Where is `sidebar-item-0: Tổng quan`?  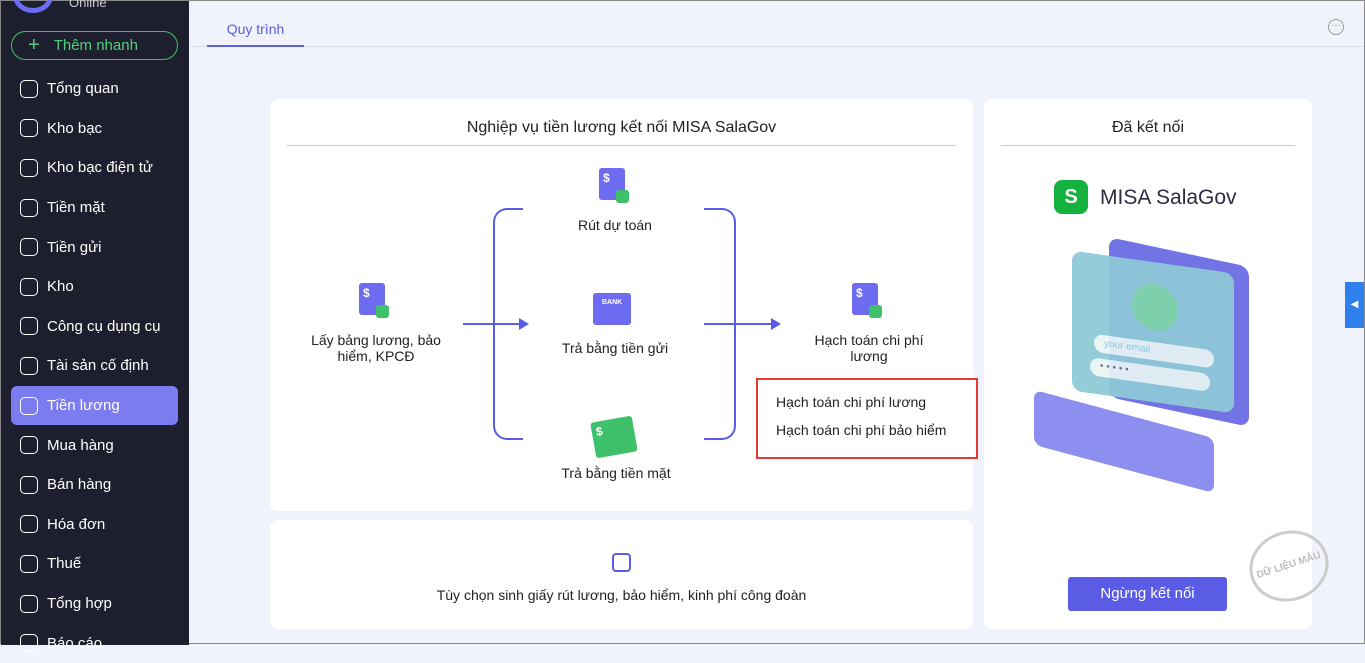 sidebar-item-0: Tổng quan is located at coordinates (94, 89).